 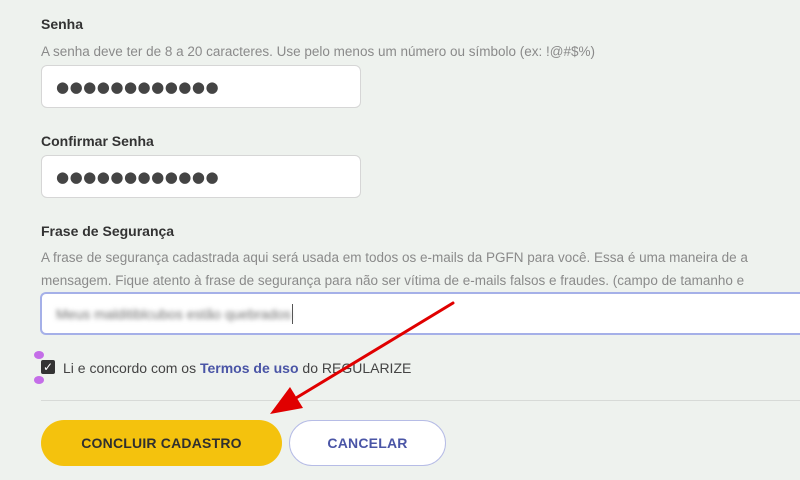 What do you see at coordinates (131, 368) in the screenshot?
I see `terms-prefix: Li e concordo com os` at bounding box center [131, 368].